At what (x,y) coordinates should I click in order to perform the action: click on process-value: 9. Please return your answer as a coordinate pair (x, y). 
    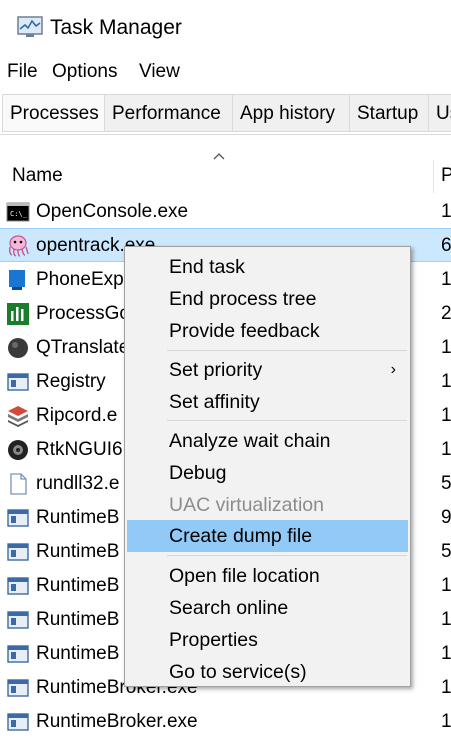
    Looking at the image, I should click on (446, 517).